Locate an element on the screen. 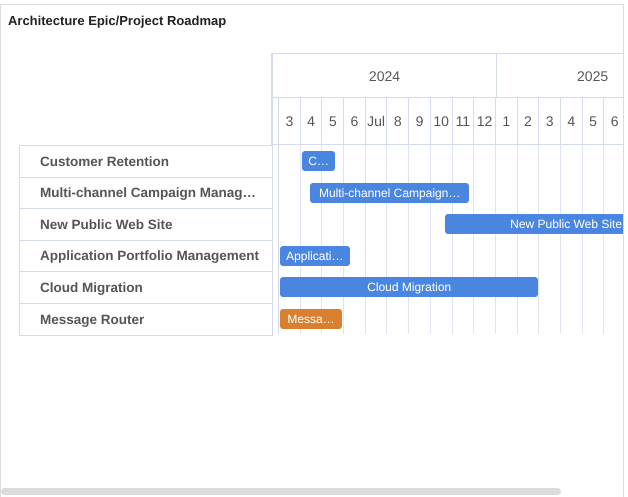 This screenshot has height=497, width=628. year-label: 2025 is located at coordinates (592, 76).